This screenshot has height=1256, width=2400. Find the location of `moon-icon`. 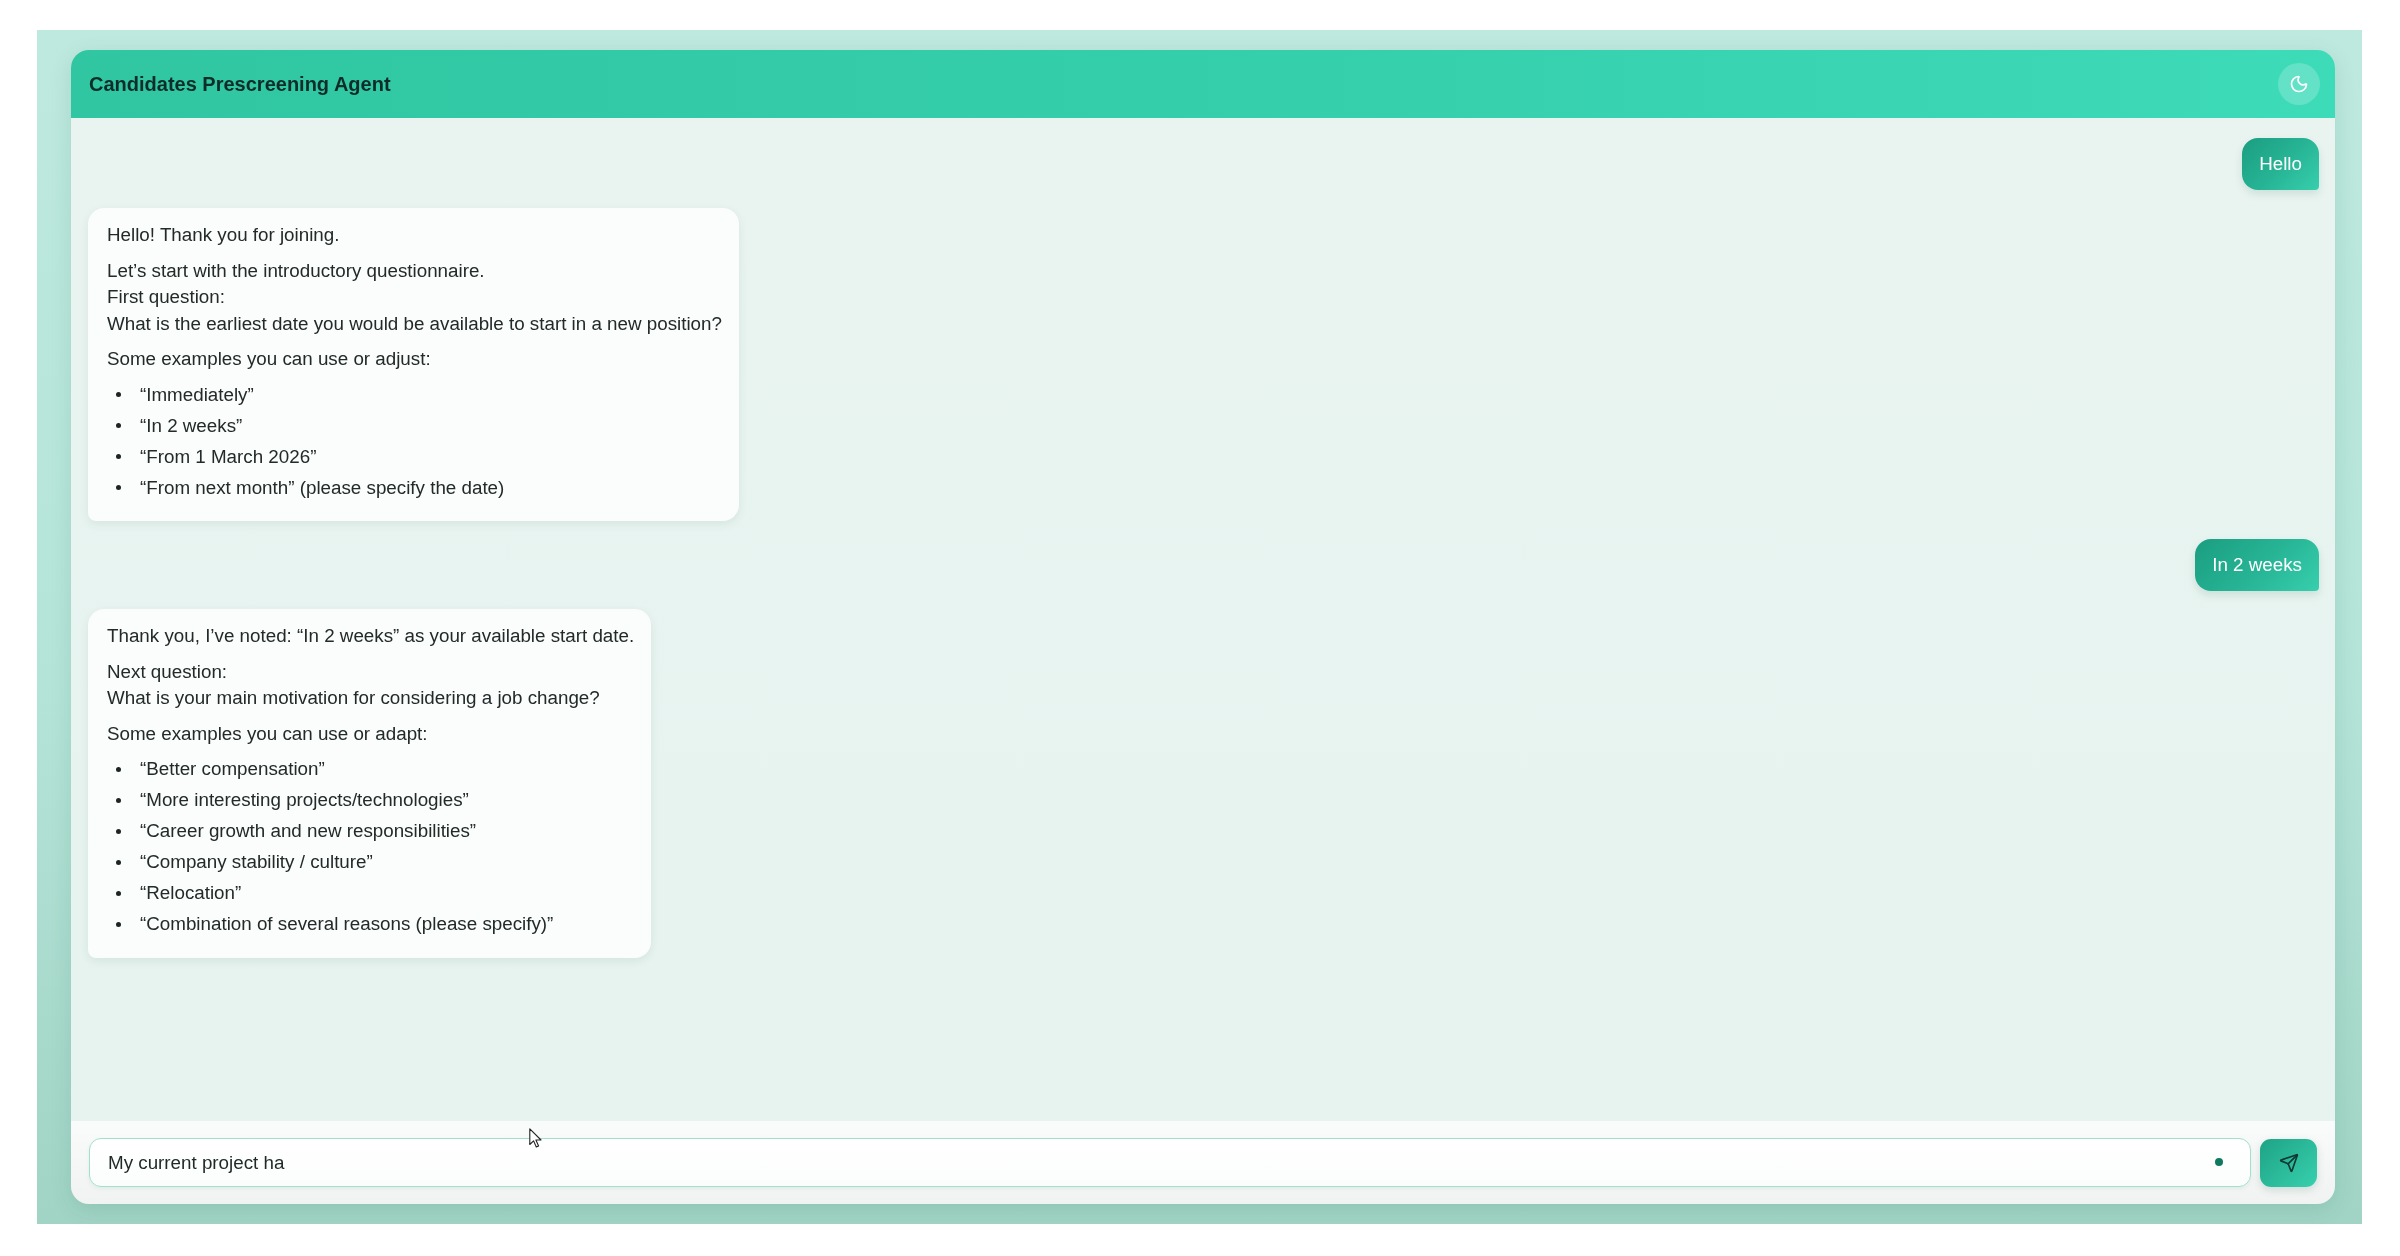

moon-icon is located at coordinates (2299, 84).